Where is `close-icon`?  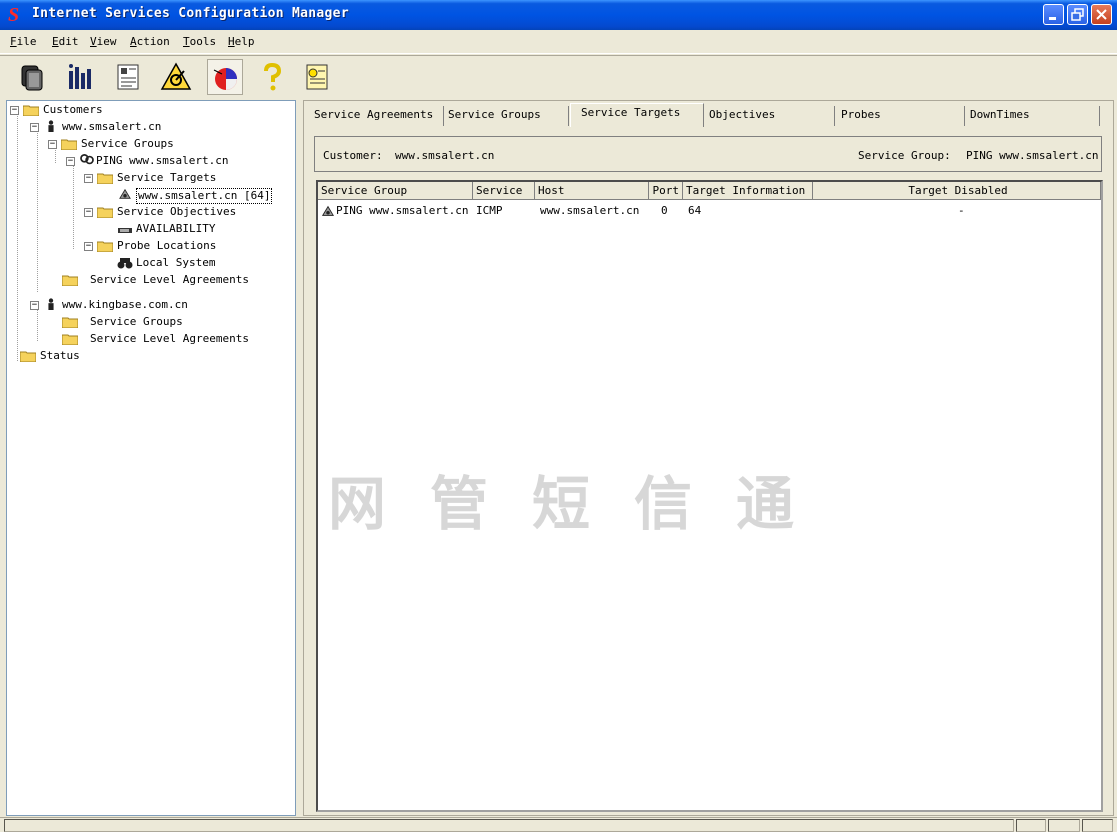 close-icon is located at coordinates (1101, 14).